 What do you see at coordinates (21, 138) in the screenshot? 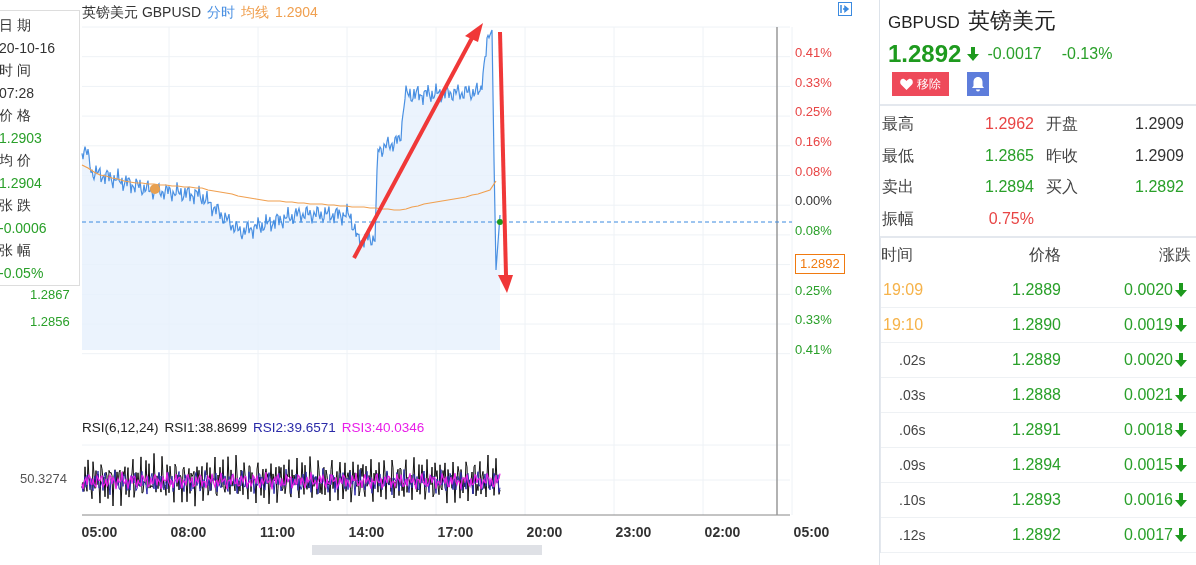
I see `tooltip-value: 1.2903` at bounding box center [21, 138].